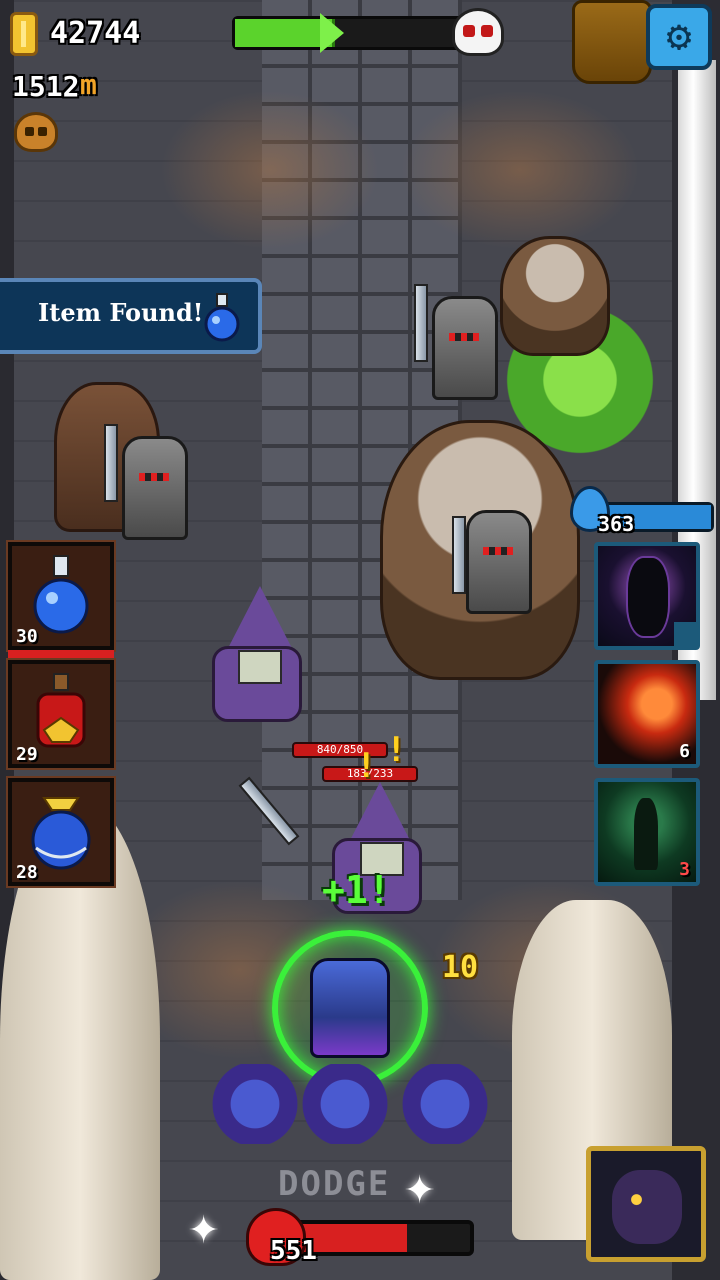  I want to click on level-progress-bar, so click(350, 33).